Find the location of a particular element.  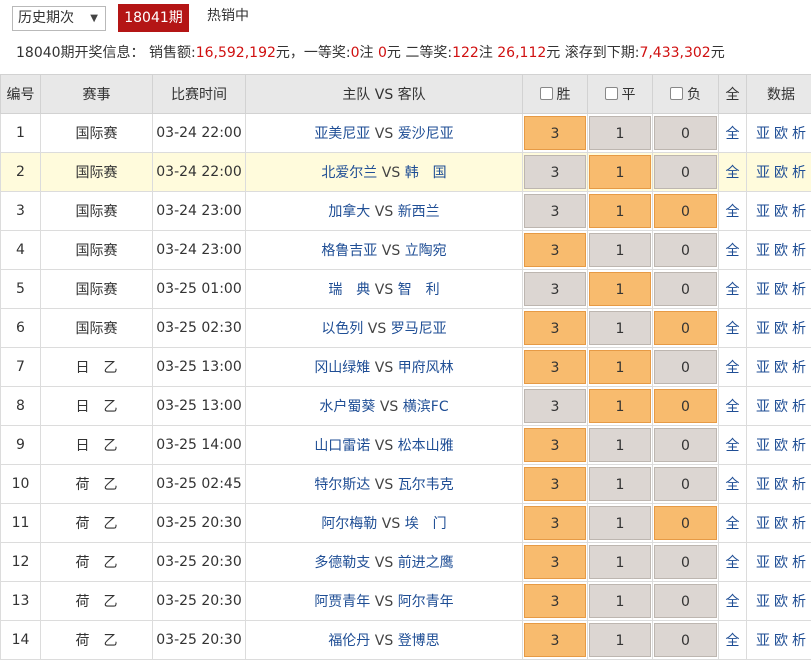

header-lose: 负 is located at coordinates (685, 94).